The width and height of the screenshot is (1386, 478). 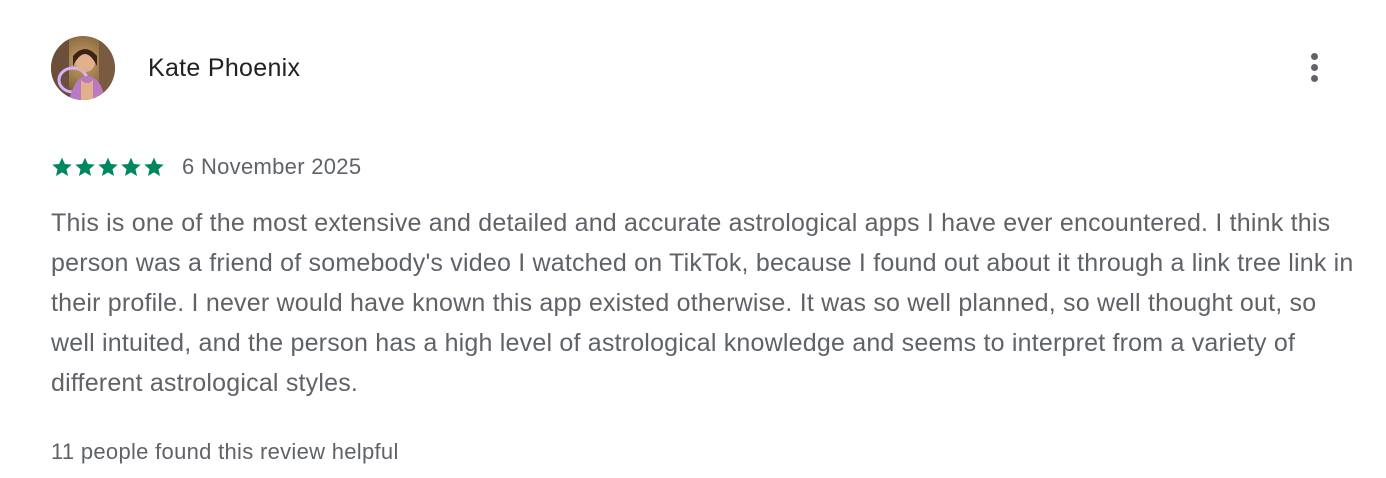 I want to click on more-options-button, so click(x=1315, y=68).